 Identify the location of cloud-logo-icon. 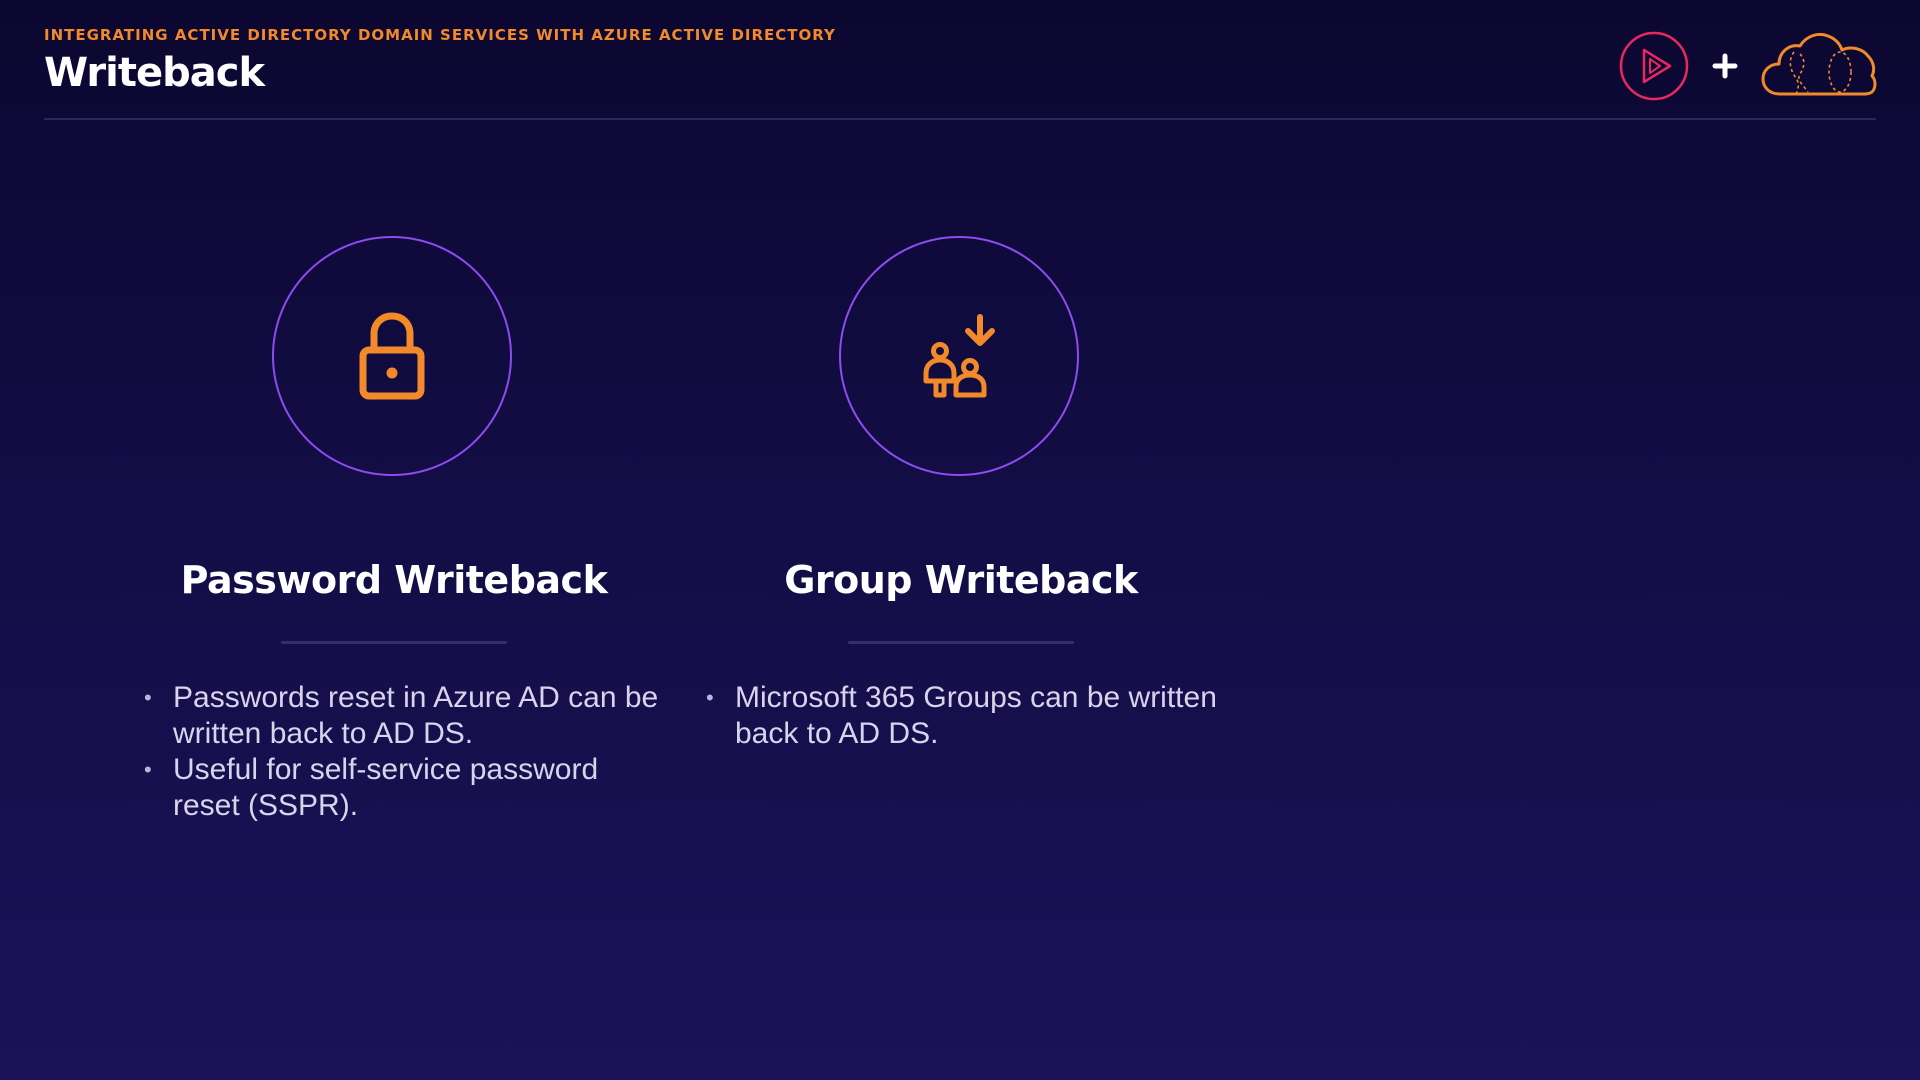
(1819, 64).